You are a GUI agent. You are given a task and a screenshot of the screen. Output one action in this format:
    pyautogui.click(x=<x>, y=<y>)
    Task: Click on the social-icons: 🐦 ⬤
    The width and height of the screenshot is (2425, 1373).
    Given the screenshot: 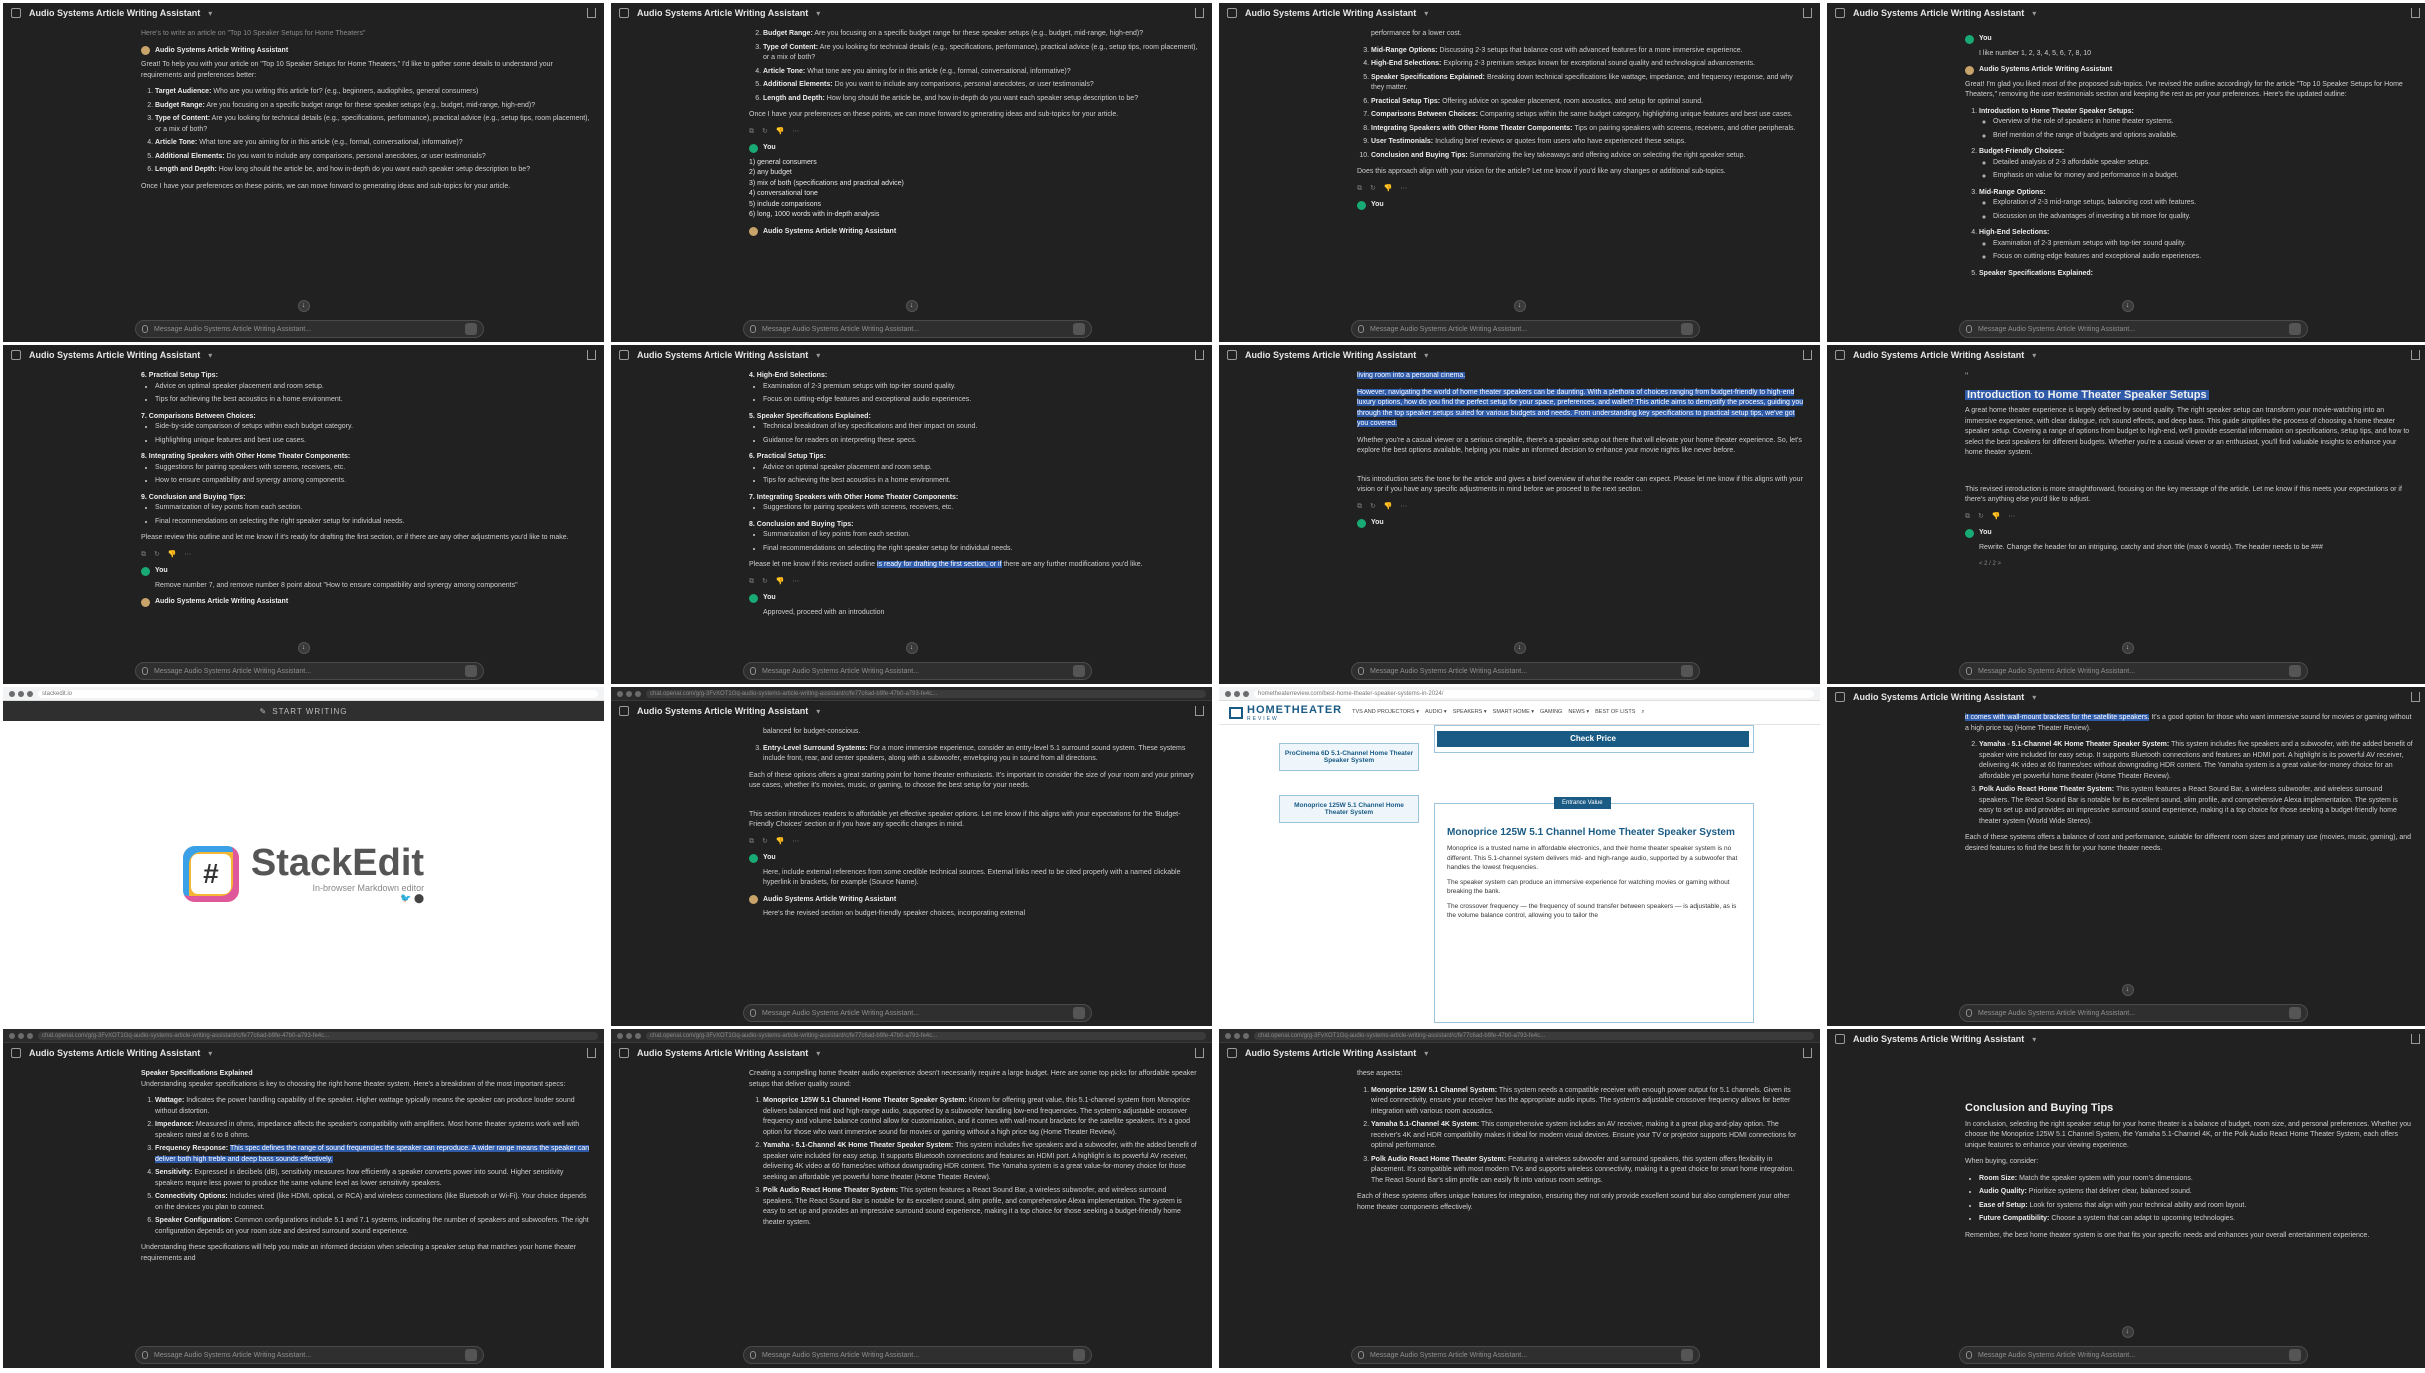 What is the action you would take?
    pyautogui.click(x=337, y=898)
    